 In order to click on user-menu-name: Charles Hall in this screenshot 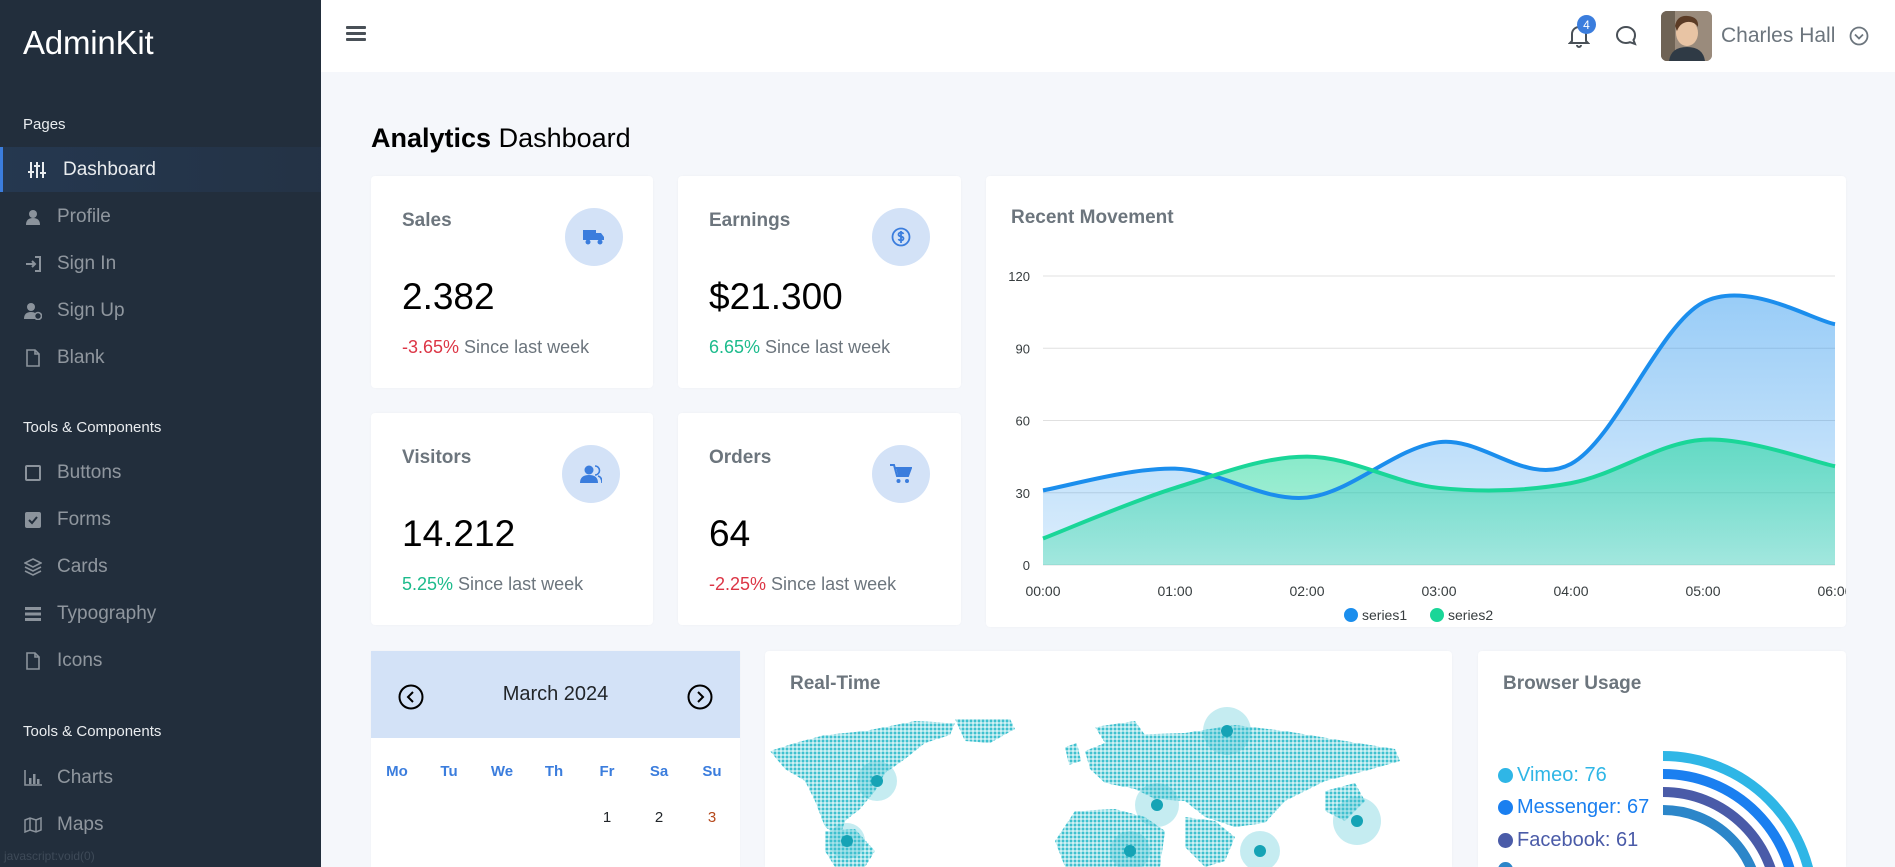, I will do `click(1778, 36)`.